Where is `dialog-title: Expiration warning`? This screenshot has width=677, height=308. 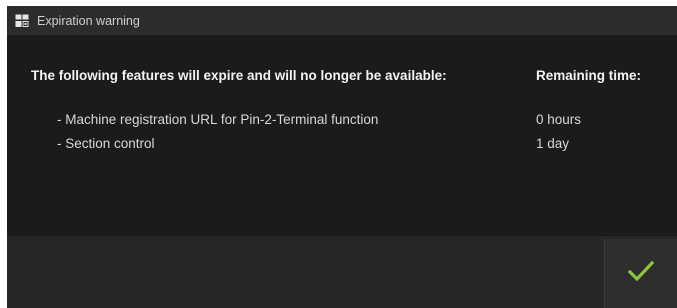
dialog-title: Expiration warning is located at coordinates (88, 20).